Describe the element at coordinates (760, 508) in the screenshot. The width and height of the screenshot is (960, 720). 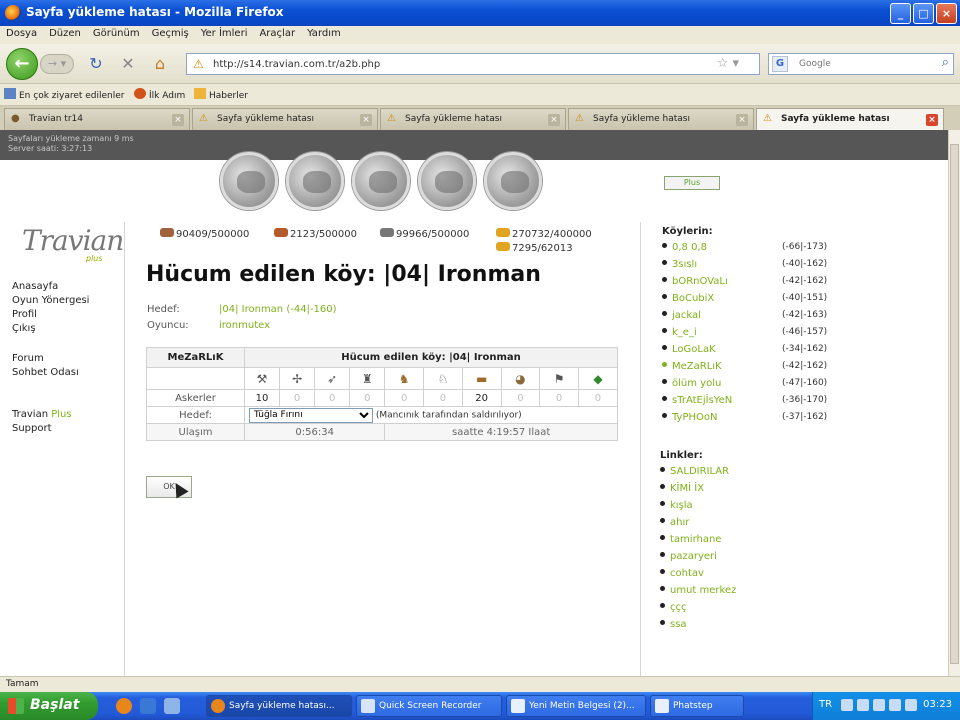
I see `link-item: kışla` at that location.